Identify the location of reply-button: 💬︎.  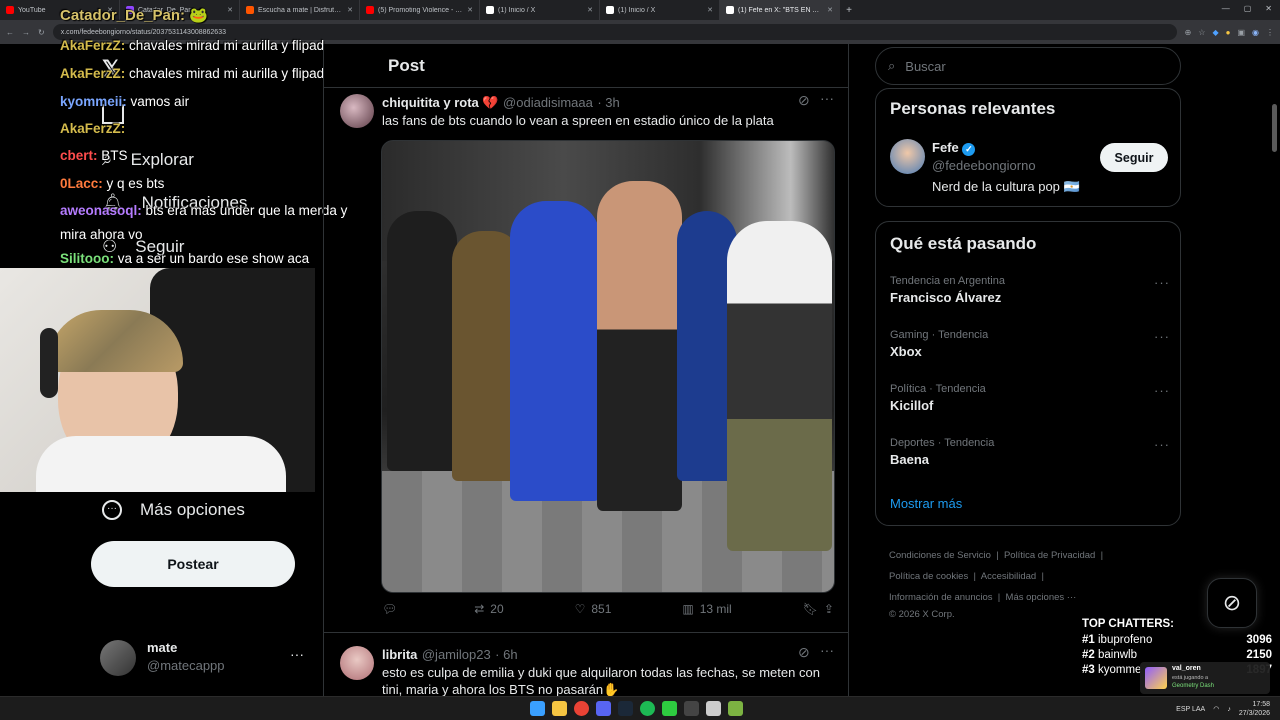
(392, 609).